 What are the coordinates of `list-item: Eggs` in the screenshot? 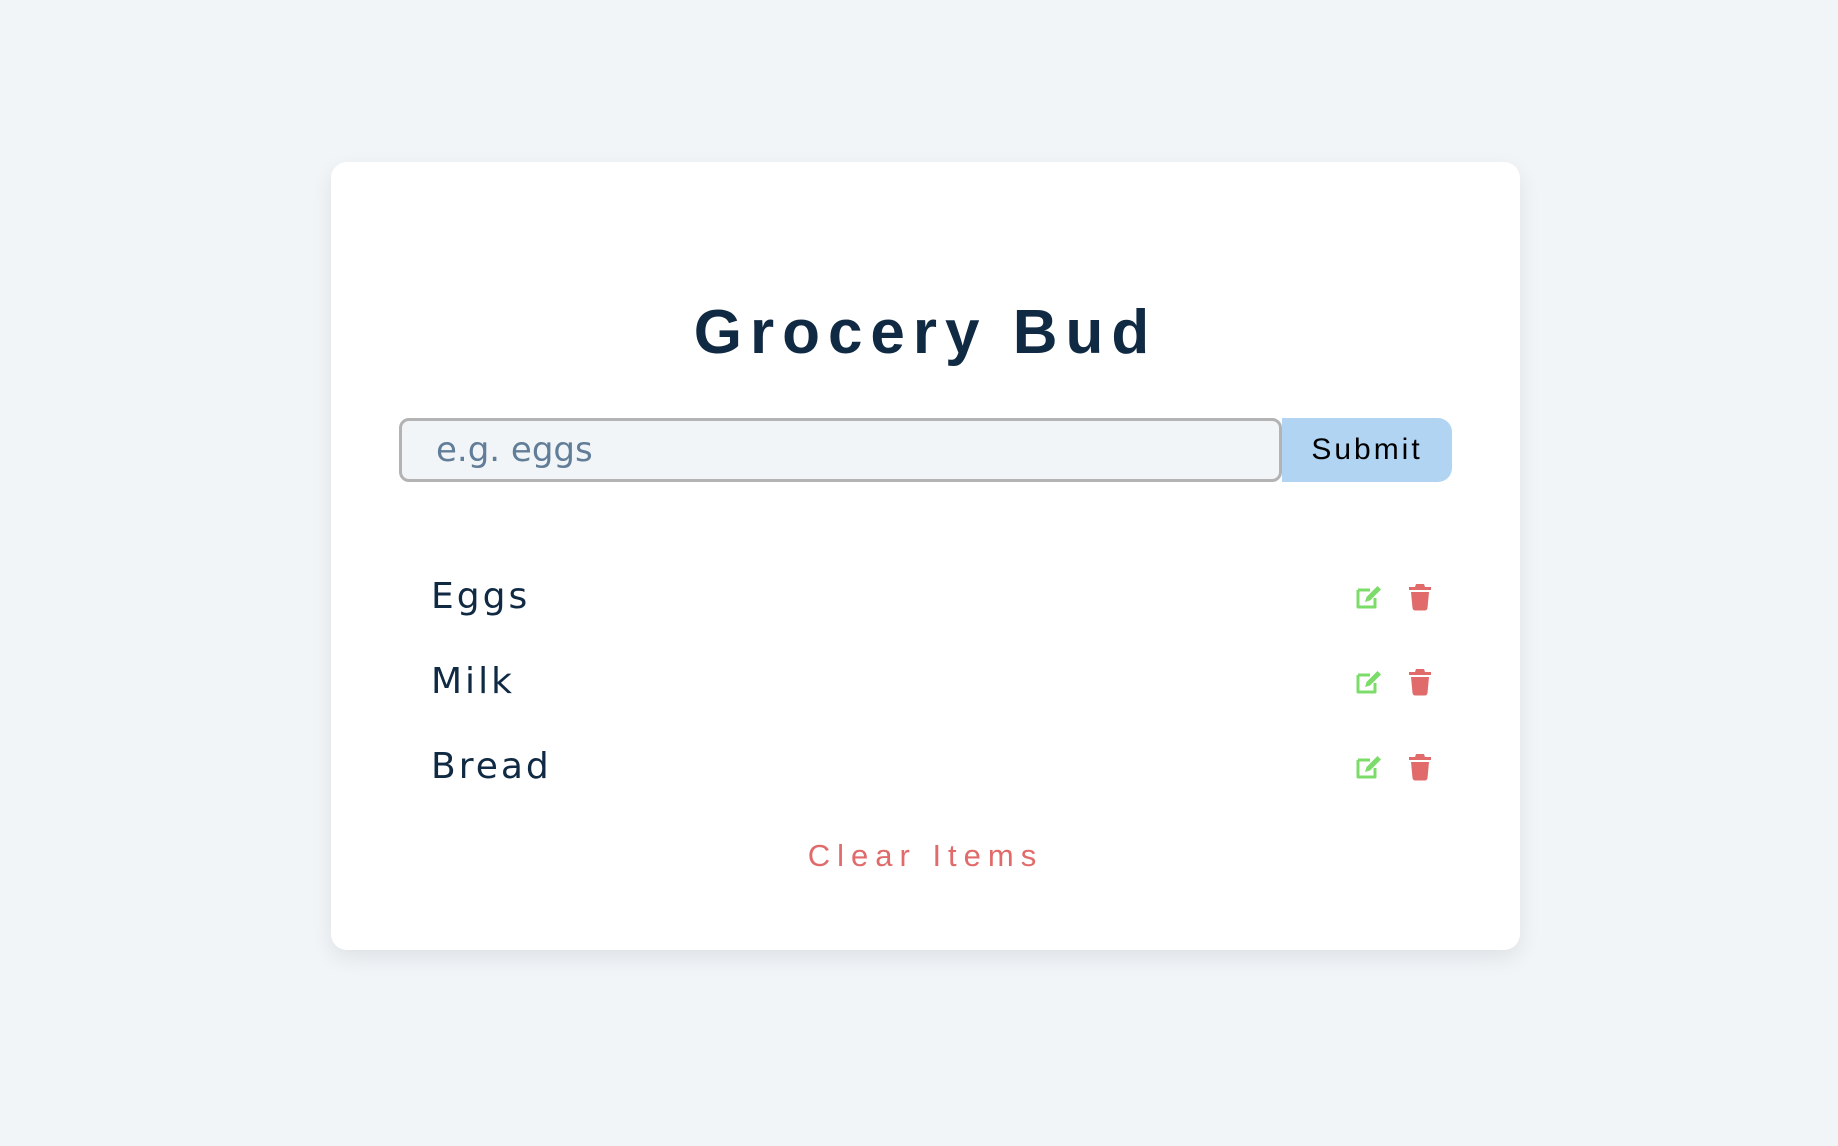 It's located at (931, 596).